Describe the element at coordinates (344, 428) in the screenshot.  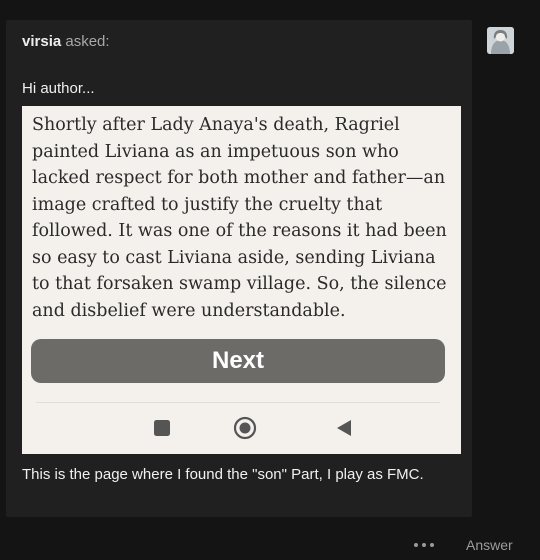
I see `back-triangle-icon` at that location.